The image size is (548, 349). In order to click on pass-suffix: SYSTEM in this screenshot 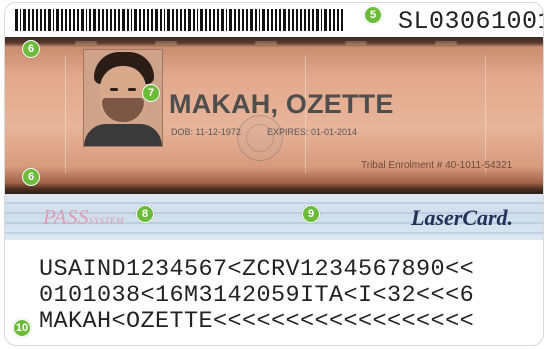, I will do `click(106, 221)`.